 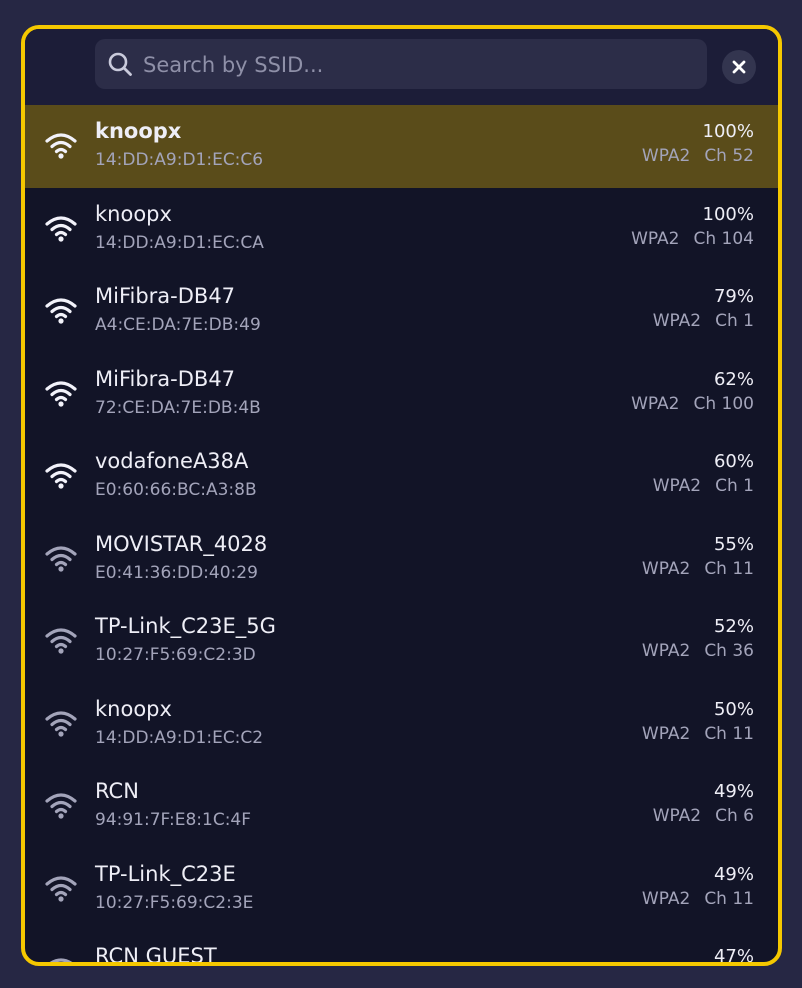 I want to click on network-ssid: vodafoneA38A, so click(x=172, y=461).